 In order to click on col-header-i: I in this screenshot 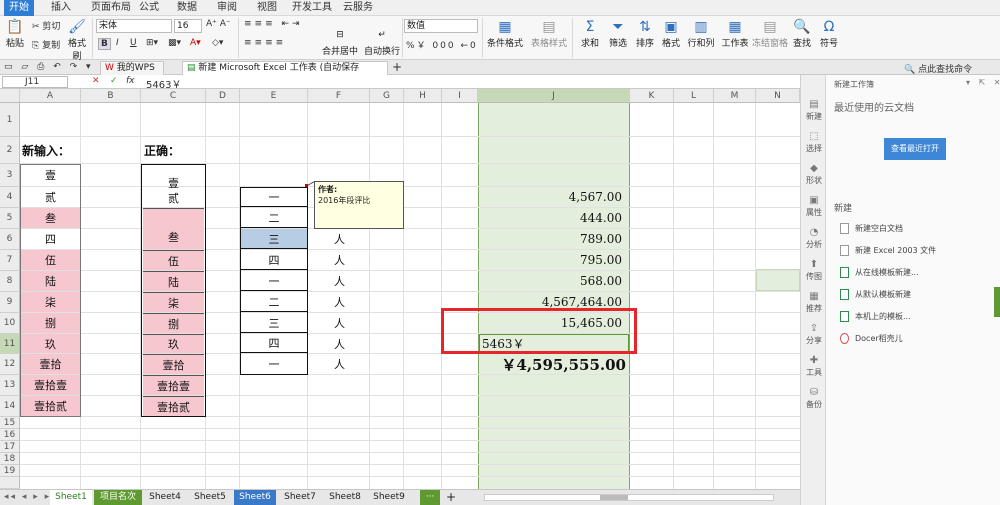, I will do `click(460, 96)`.